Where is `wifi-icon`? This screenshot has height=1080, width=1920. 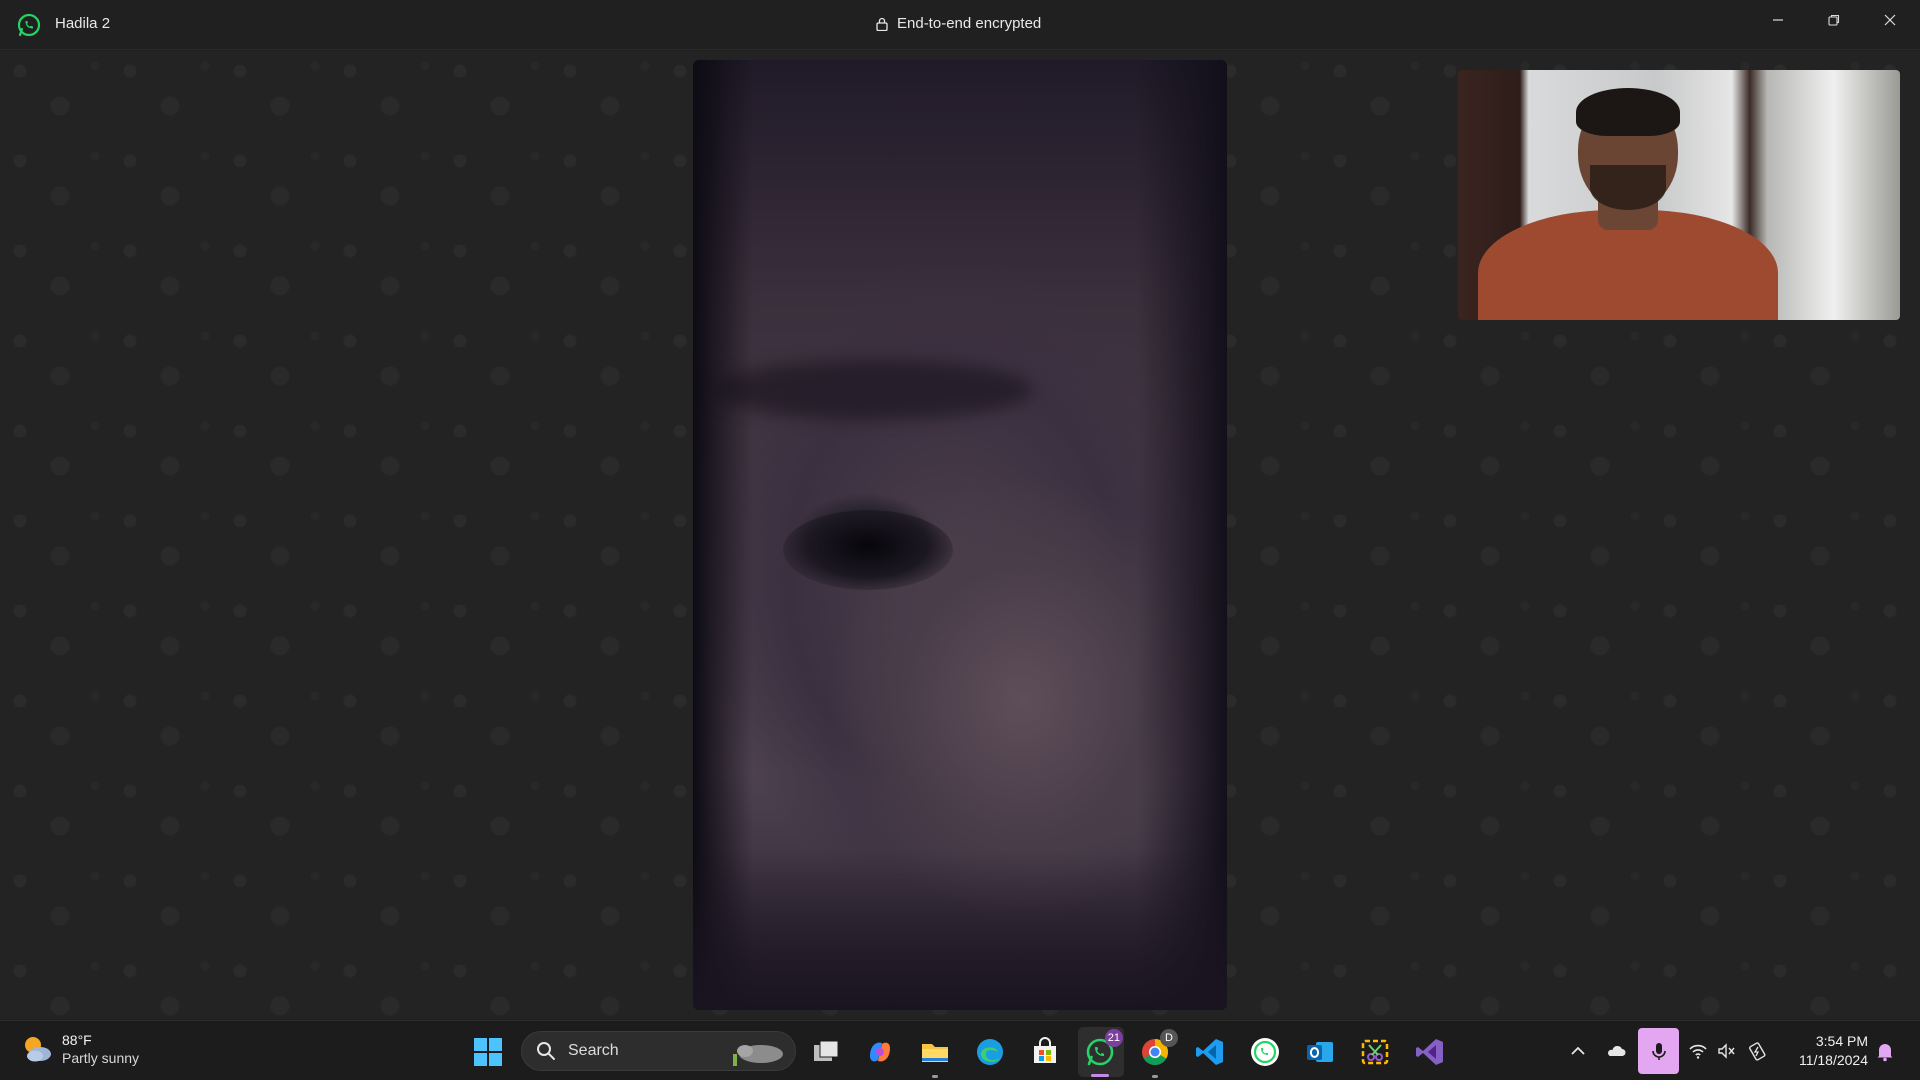 wifi-icon is located at coordinates (1698, 1051).